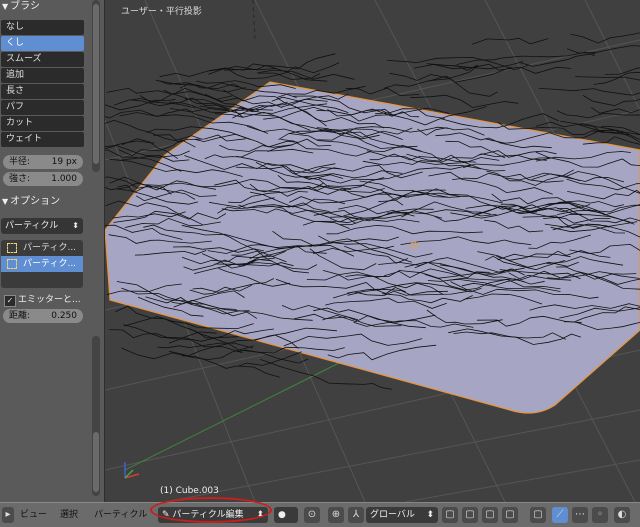 This screenshot has height=527, width=640. What do you see at coordinates (42, 27) in the screenshot?
I see `brush-item-none: なし` at bounding box center [42, 27].